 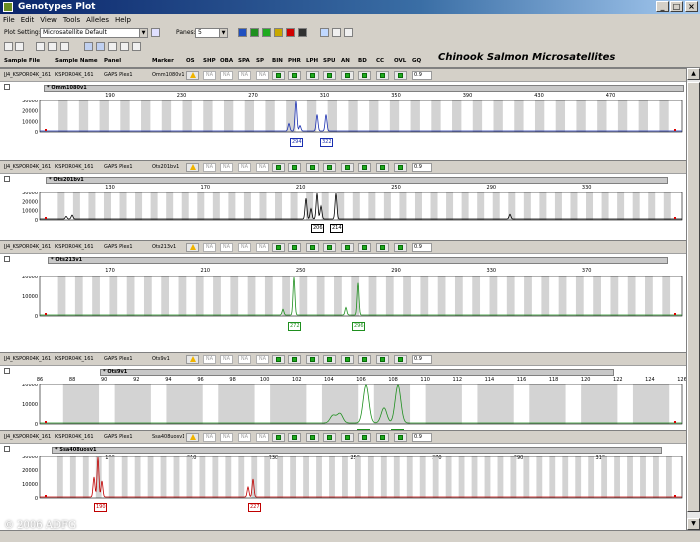 What do you see at coordinates (155, 32) in the screenshot?
I see `plot-setting-editor-icon` at bounding box center [155, 32].